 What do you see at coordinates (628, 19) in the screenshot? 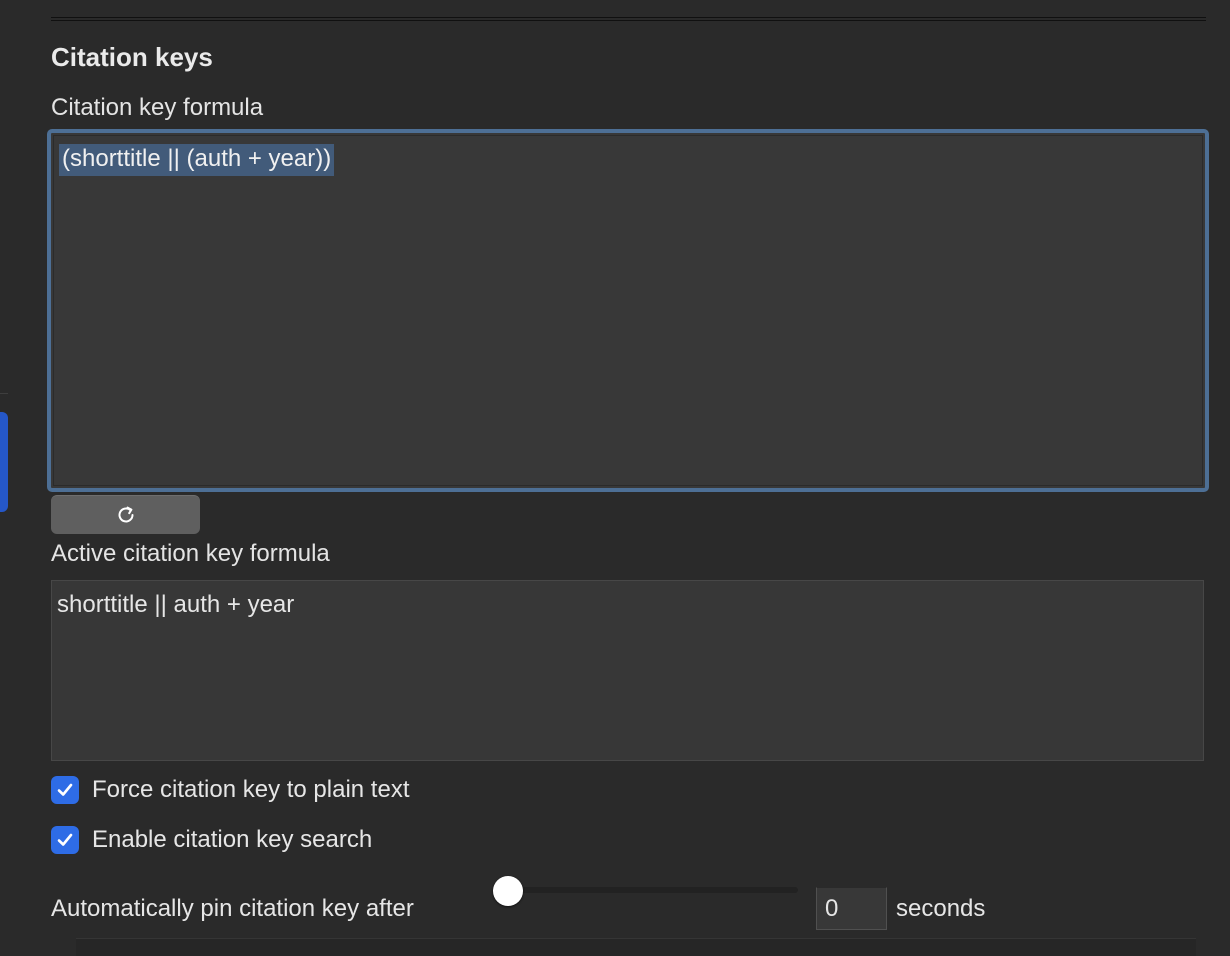
I see `section-separator` at bounding box center [628, 19].